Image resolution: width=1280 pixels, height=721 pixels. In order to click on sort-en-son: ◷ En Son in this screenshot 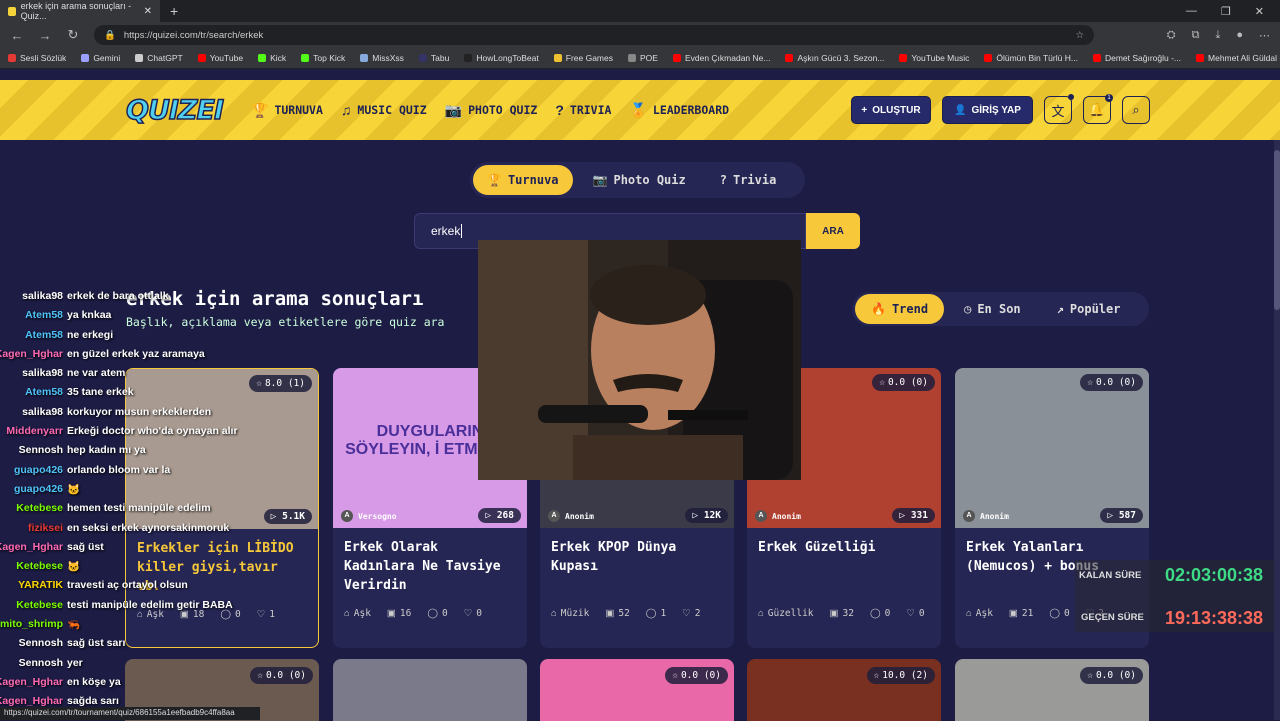, I will do `click(992, 309)`.